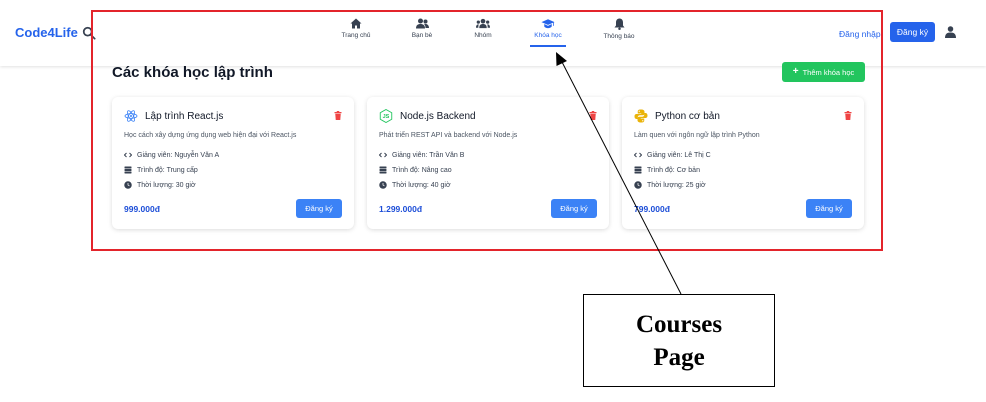 The height and width of the screenshot is (402, 986). What do you see at coordinates (679, 340) in the screenshot?
I see `annotation-callout: Courses Page` at bounding box center [679, 340].